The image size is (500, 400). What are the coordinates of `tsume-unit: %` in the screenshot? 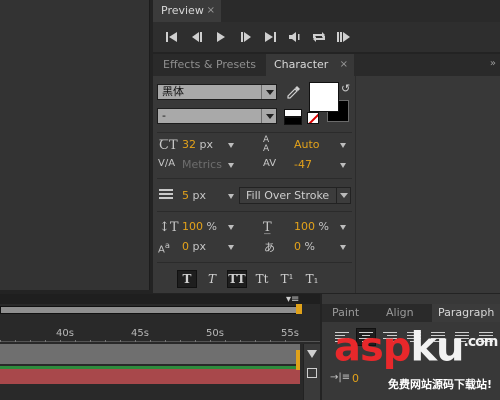 It's located at (309, 246).